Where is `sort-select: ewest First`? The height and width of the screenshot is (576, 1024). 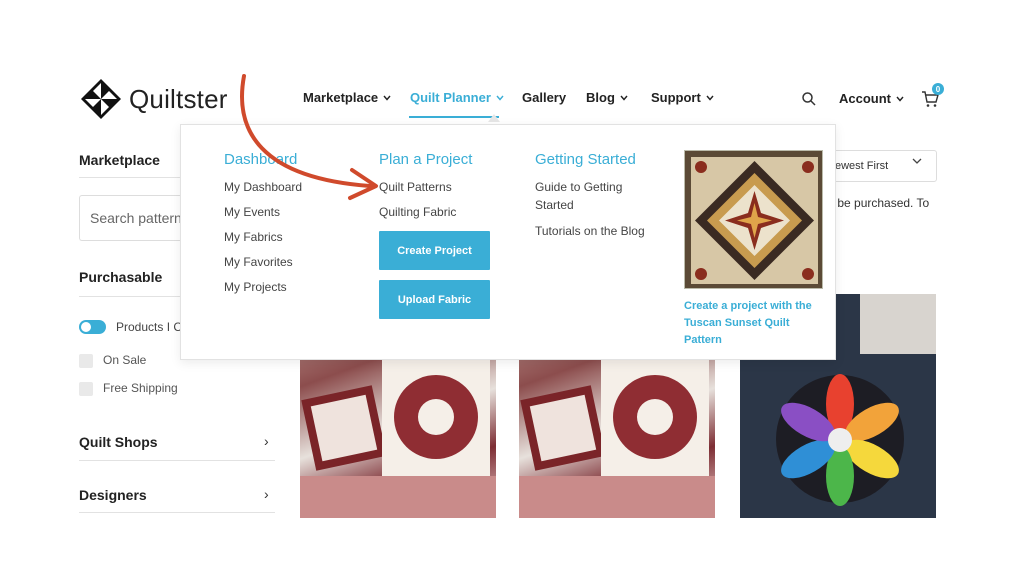 sort-select: ewest First is located at coordinates (878, 166).